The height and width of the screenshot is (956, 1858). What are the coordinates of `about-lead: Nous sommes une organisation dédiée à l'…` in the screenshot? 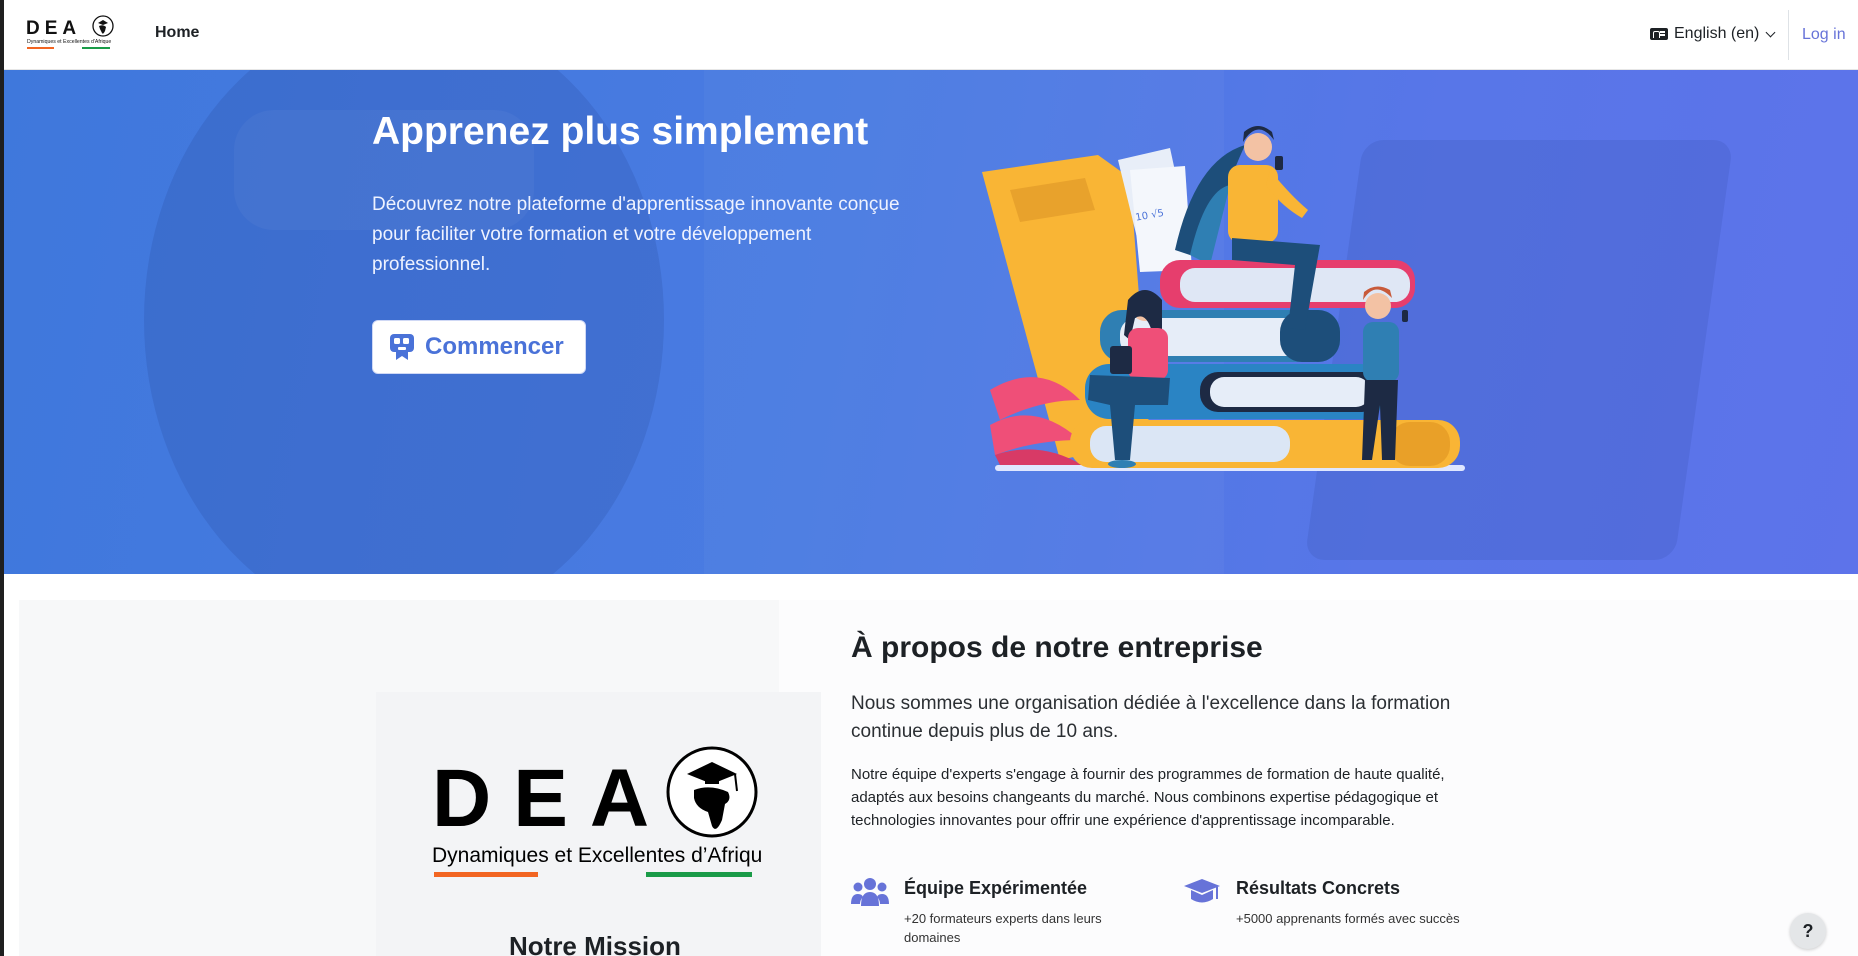 It's located at (1151, 717).